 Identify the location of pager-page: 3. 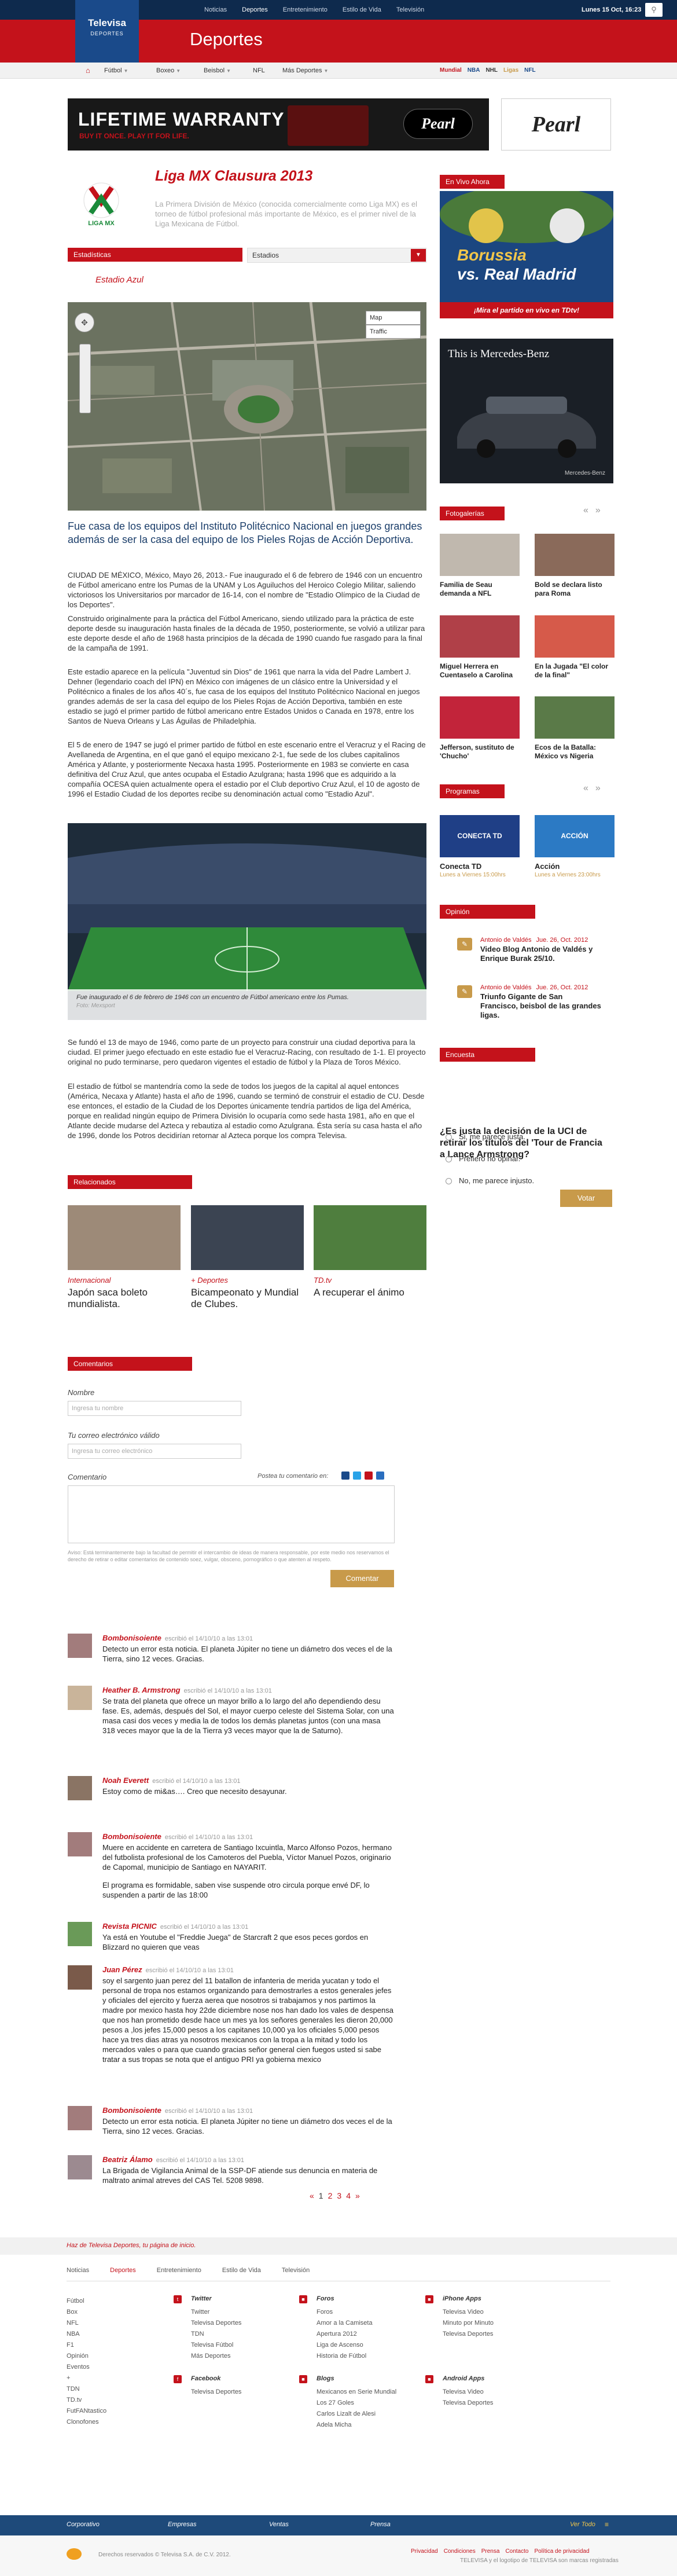
(339, 2195).